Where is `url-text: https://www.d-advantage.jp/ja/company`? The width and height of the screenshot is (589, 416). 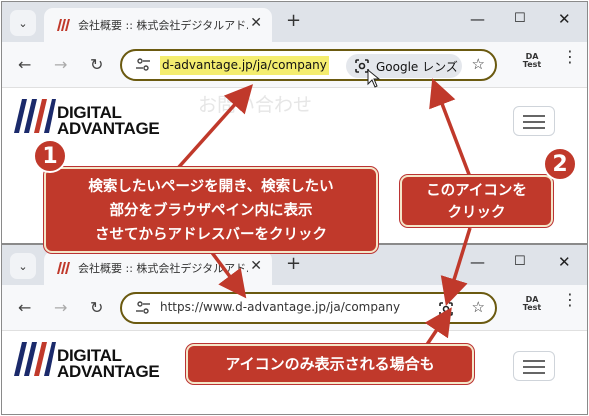
url-text: https://www.d-advantage.jp/ja/company is located at coordinates (280, 307).